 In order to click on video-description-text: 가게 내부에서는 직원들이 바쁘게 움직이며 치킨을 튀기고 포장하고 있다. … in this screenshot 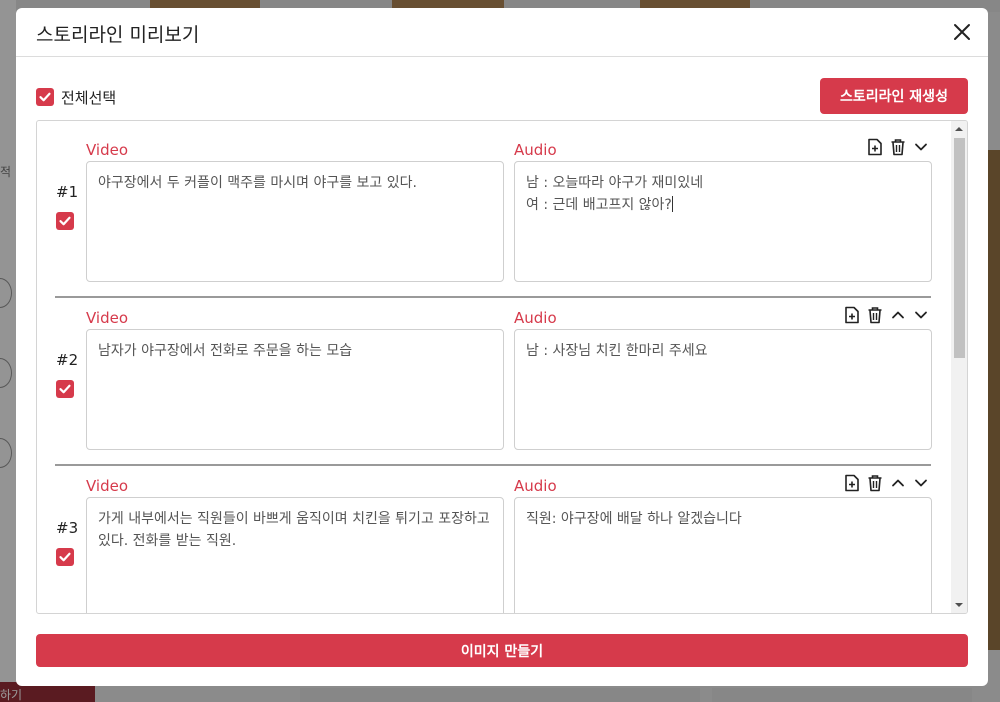, I will do `click(296, 530)`.